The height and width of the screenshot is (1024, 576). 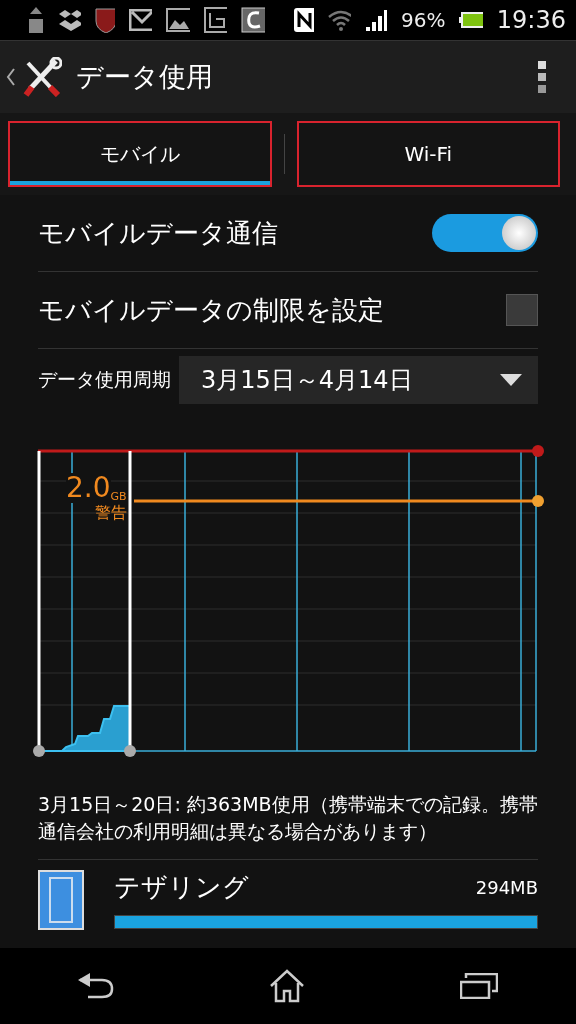 What do you see at coordinates (35, 20) in the screenshot?
I see `upload-icon` at bounding box center [35, 20].